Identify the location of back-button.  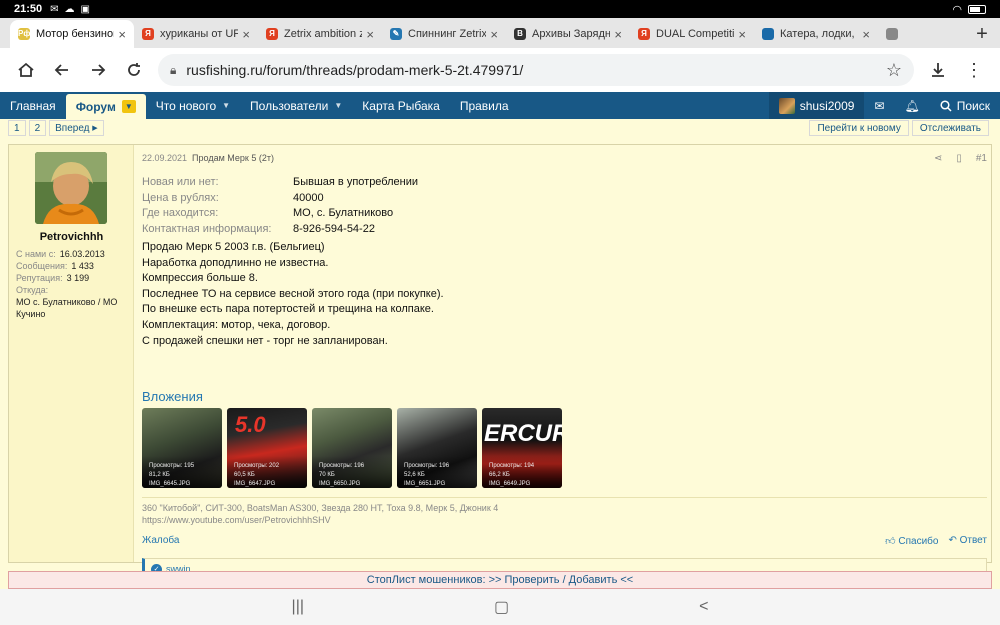
(62, 70).